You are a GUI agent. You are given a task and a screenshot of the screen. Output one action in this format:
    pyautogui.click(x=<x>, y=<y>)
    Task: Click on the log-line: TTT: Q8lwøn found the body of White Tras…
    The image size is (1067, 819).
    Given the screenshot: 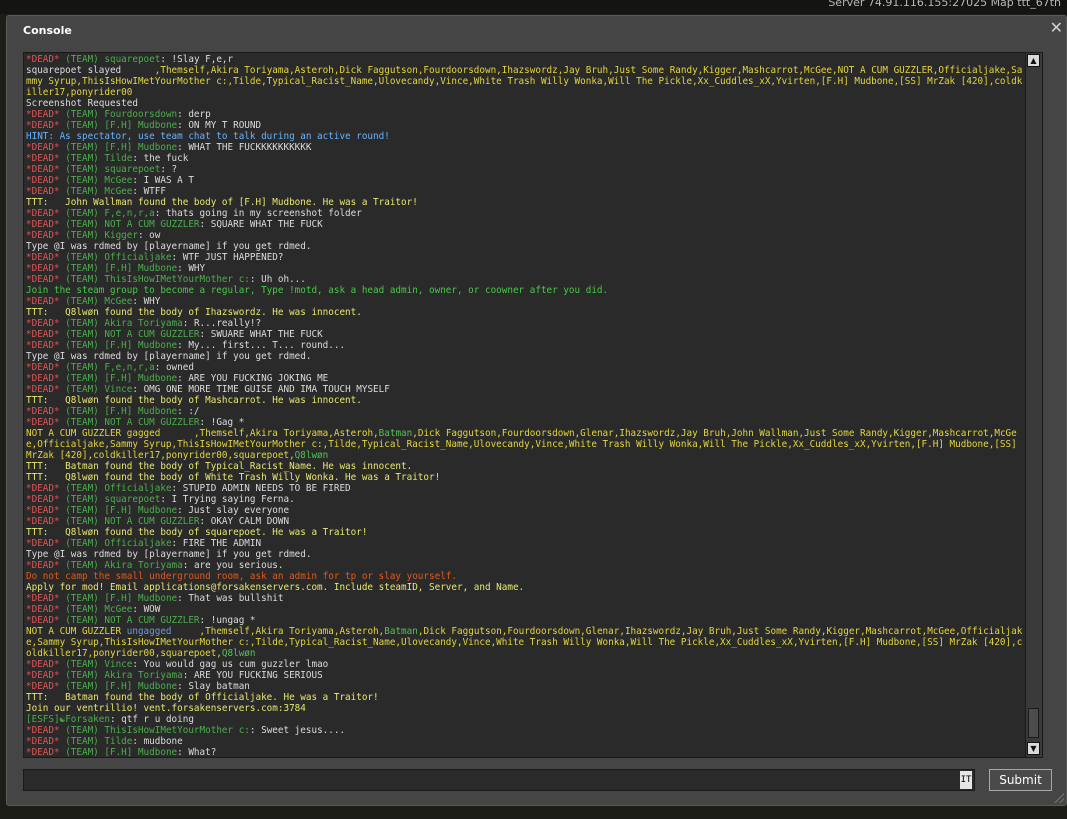 What is the action you would take?
    pyautogui.click(x=525, y=477)
    